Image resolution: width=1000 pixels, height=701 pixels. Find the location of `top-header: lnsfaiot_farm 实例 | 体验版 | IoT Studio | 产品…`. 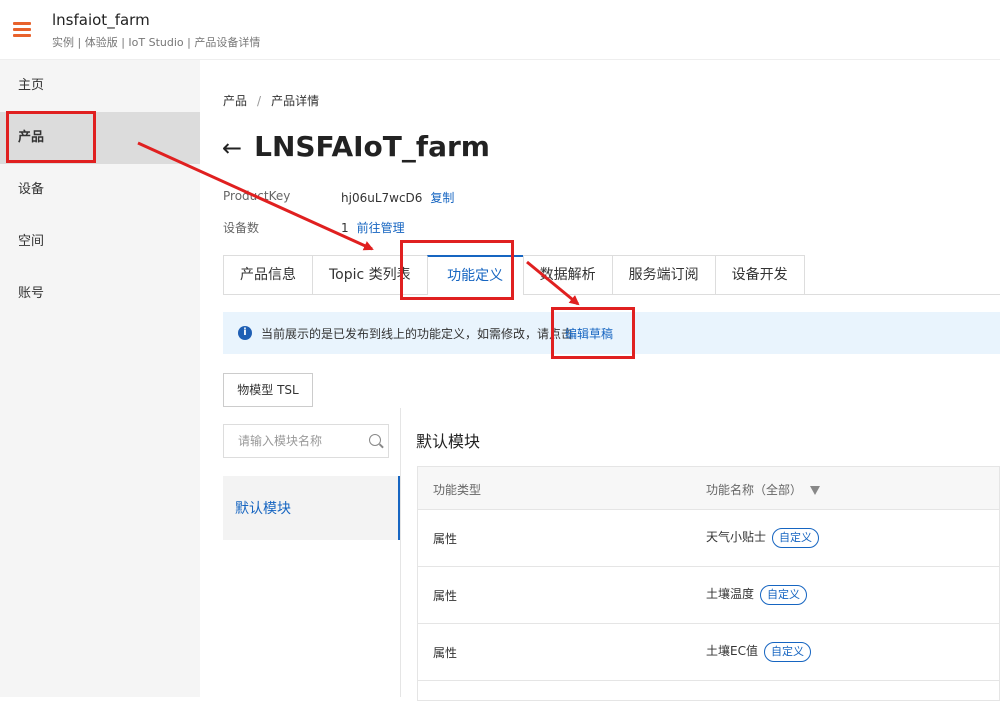

top-header: lnsfaiot_farm 实例 | 体验版 | IoT Studio | 产品… is located at coordinates (500, 30).